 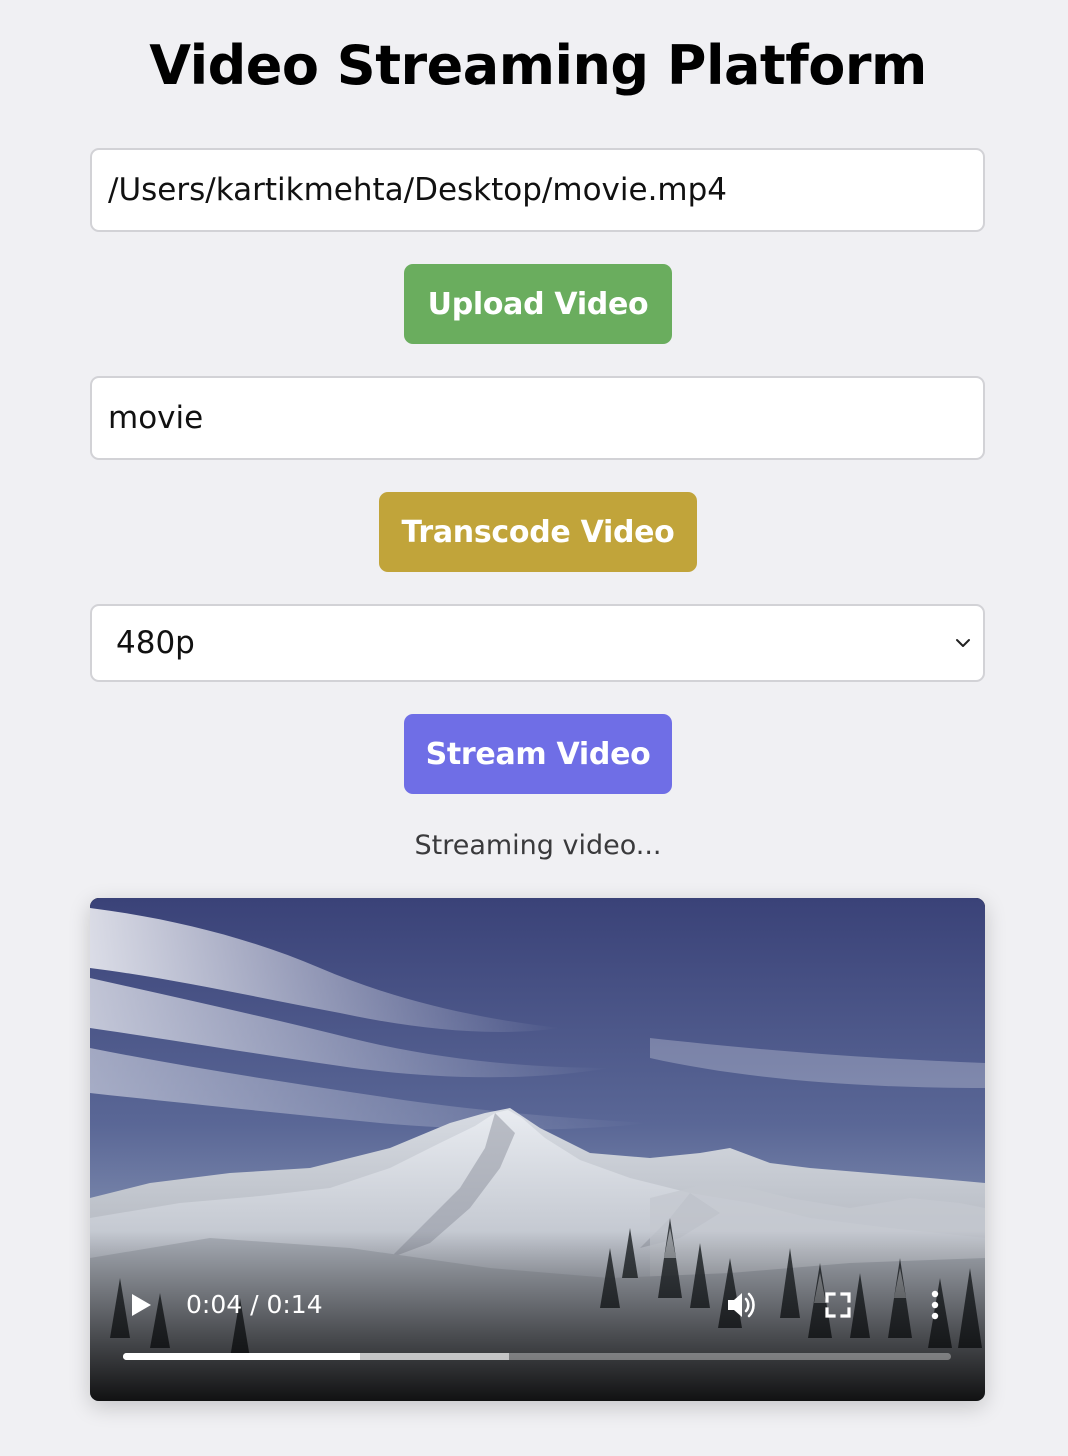 I want to click on progress-played, so click(x=241, y=1356).